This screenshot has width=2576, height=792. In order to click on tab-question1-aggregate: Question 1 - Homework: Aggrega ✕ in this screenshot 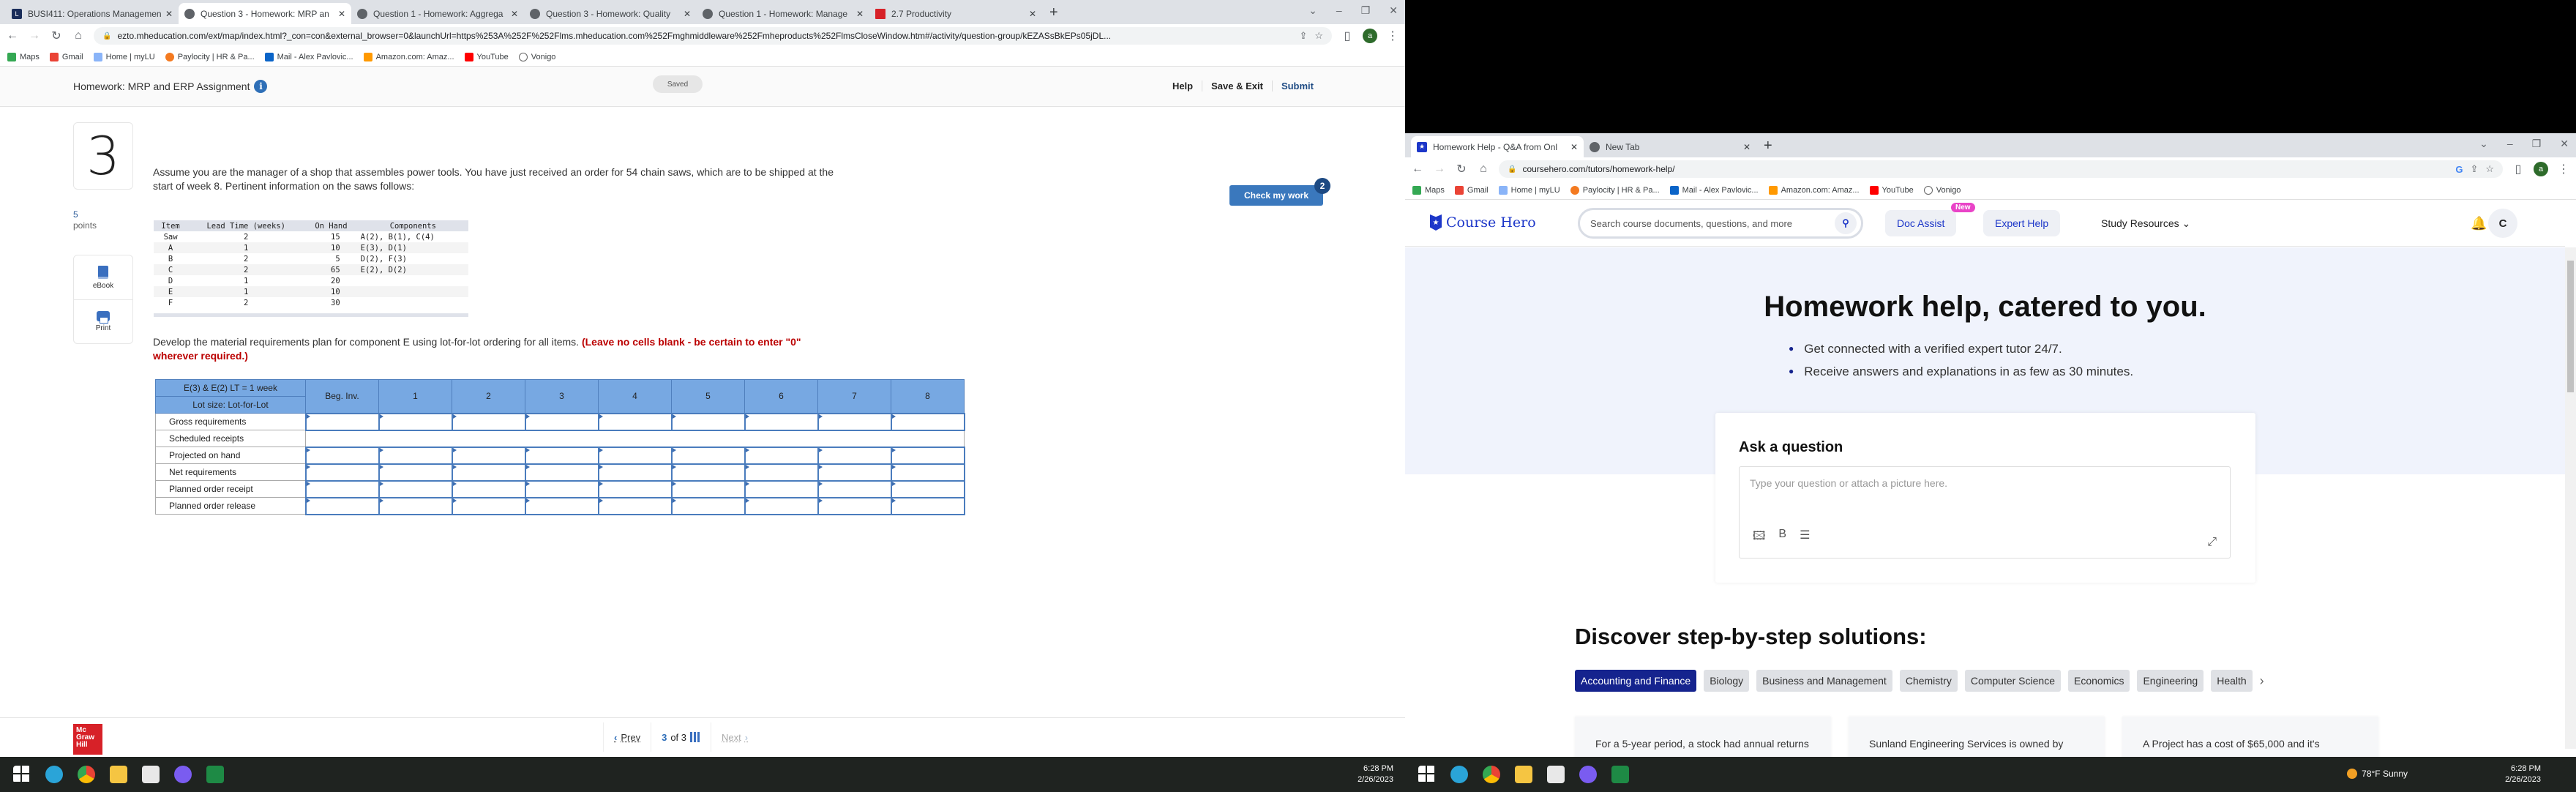, I will do `click(437, 13)`.